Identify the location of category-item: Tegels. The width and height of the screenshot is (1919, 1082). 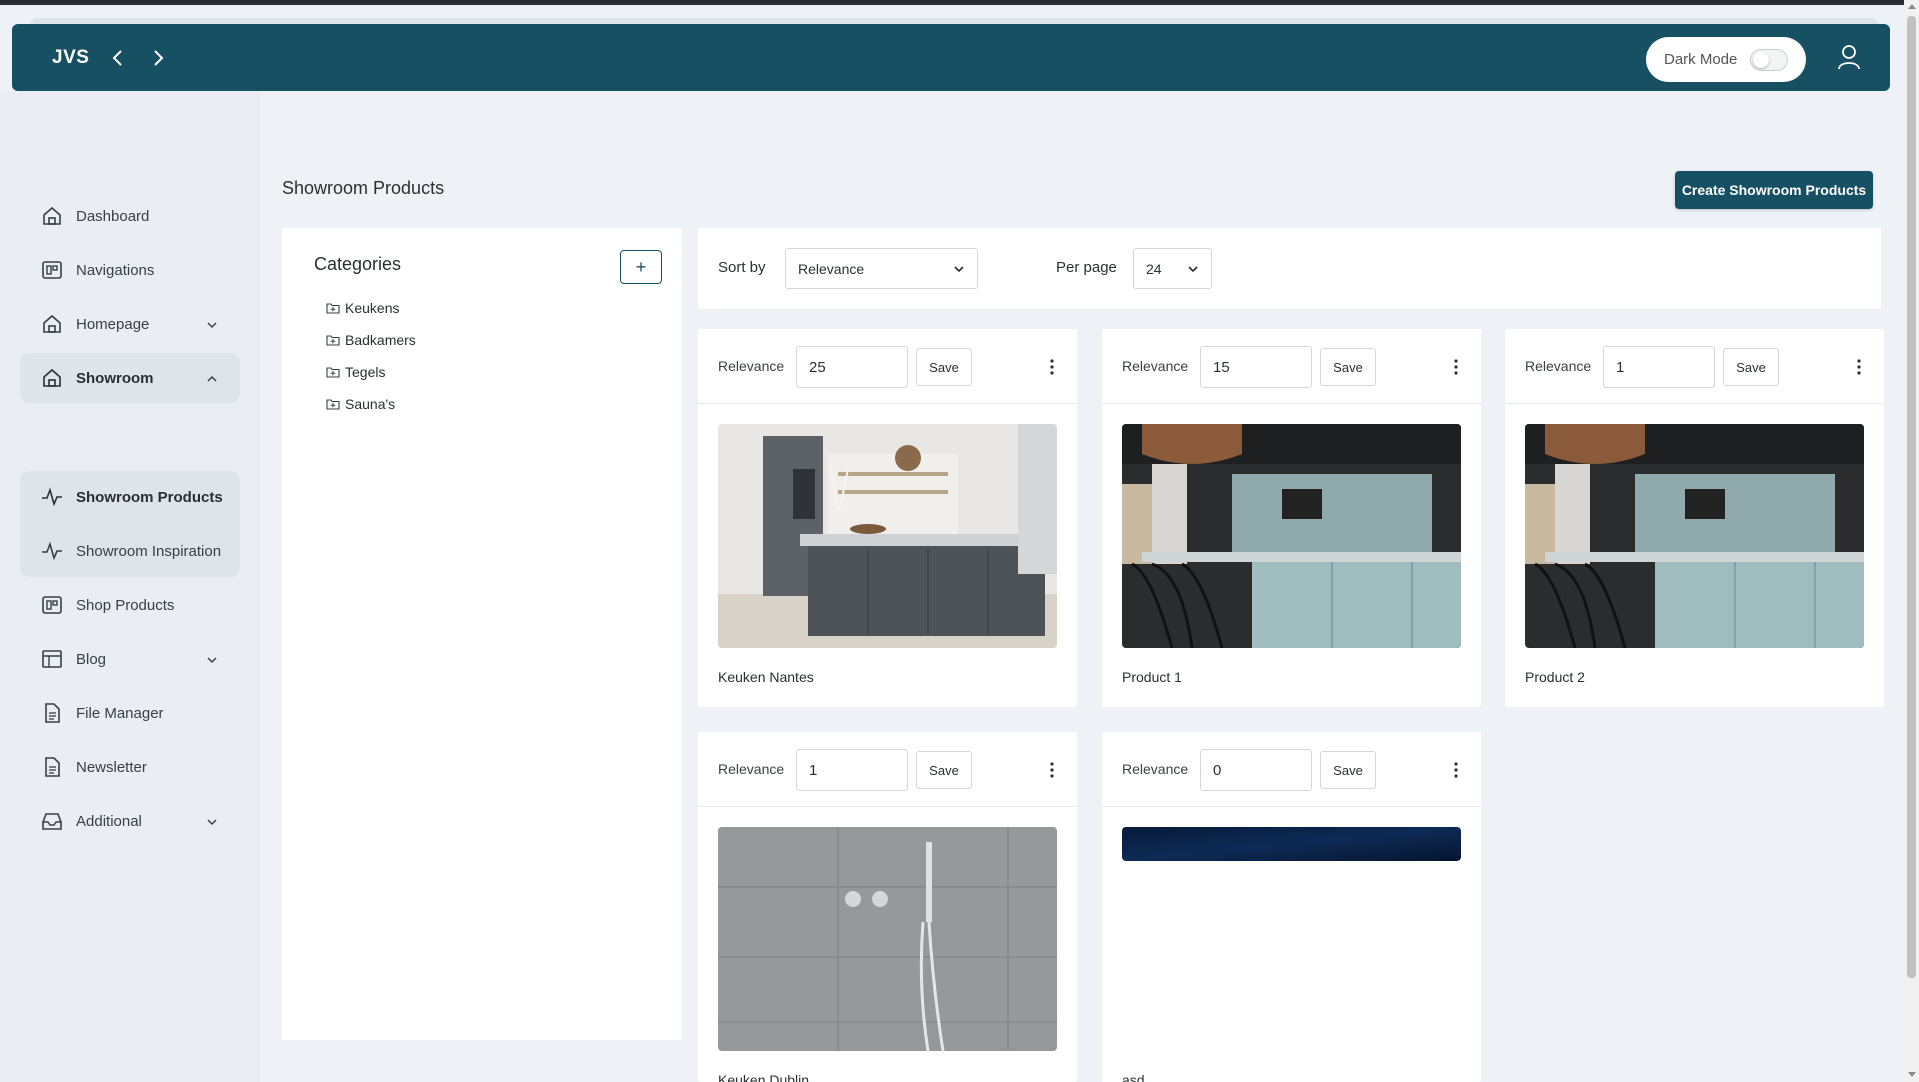
(355, 372).